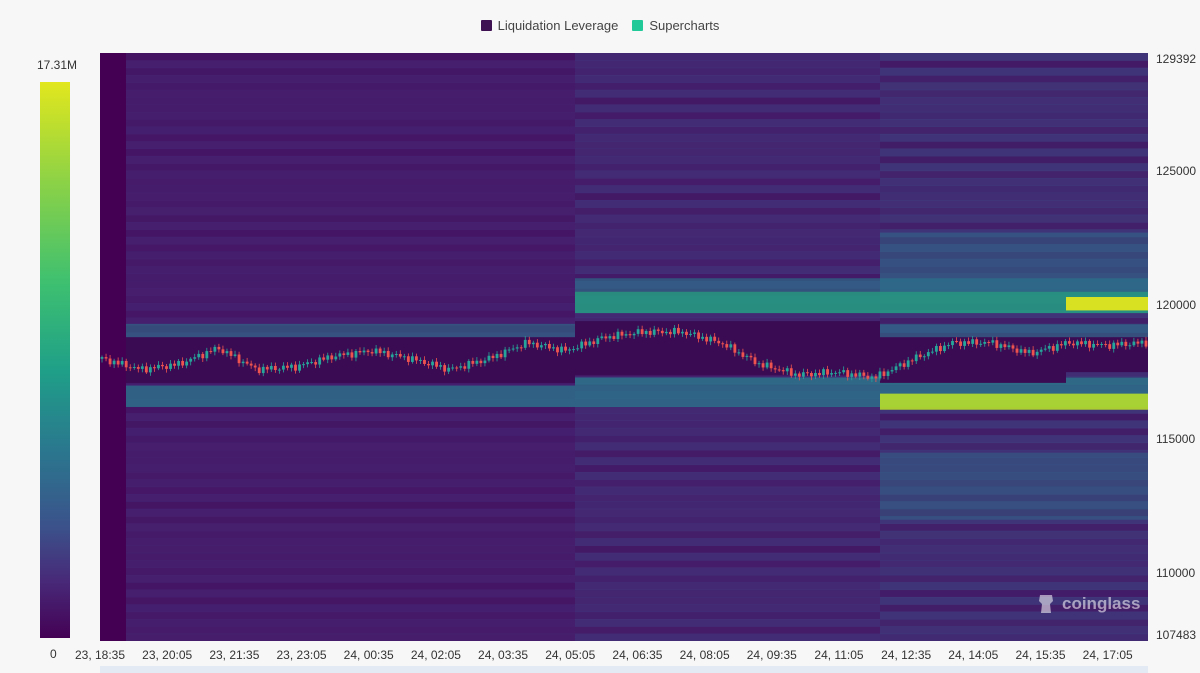 This screenshot has height=673, width=1200. What do you see at coordinates (1176, 59) in the screenshot?
I see `y-tick-label: 129392` at bounding box center [1176, 59].